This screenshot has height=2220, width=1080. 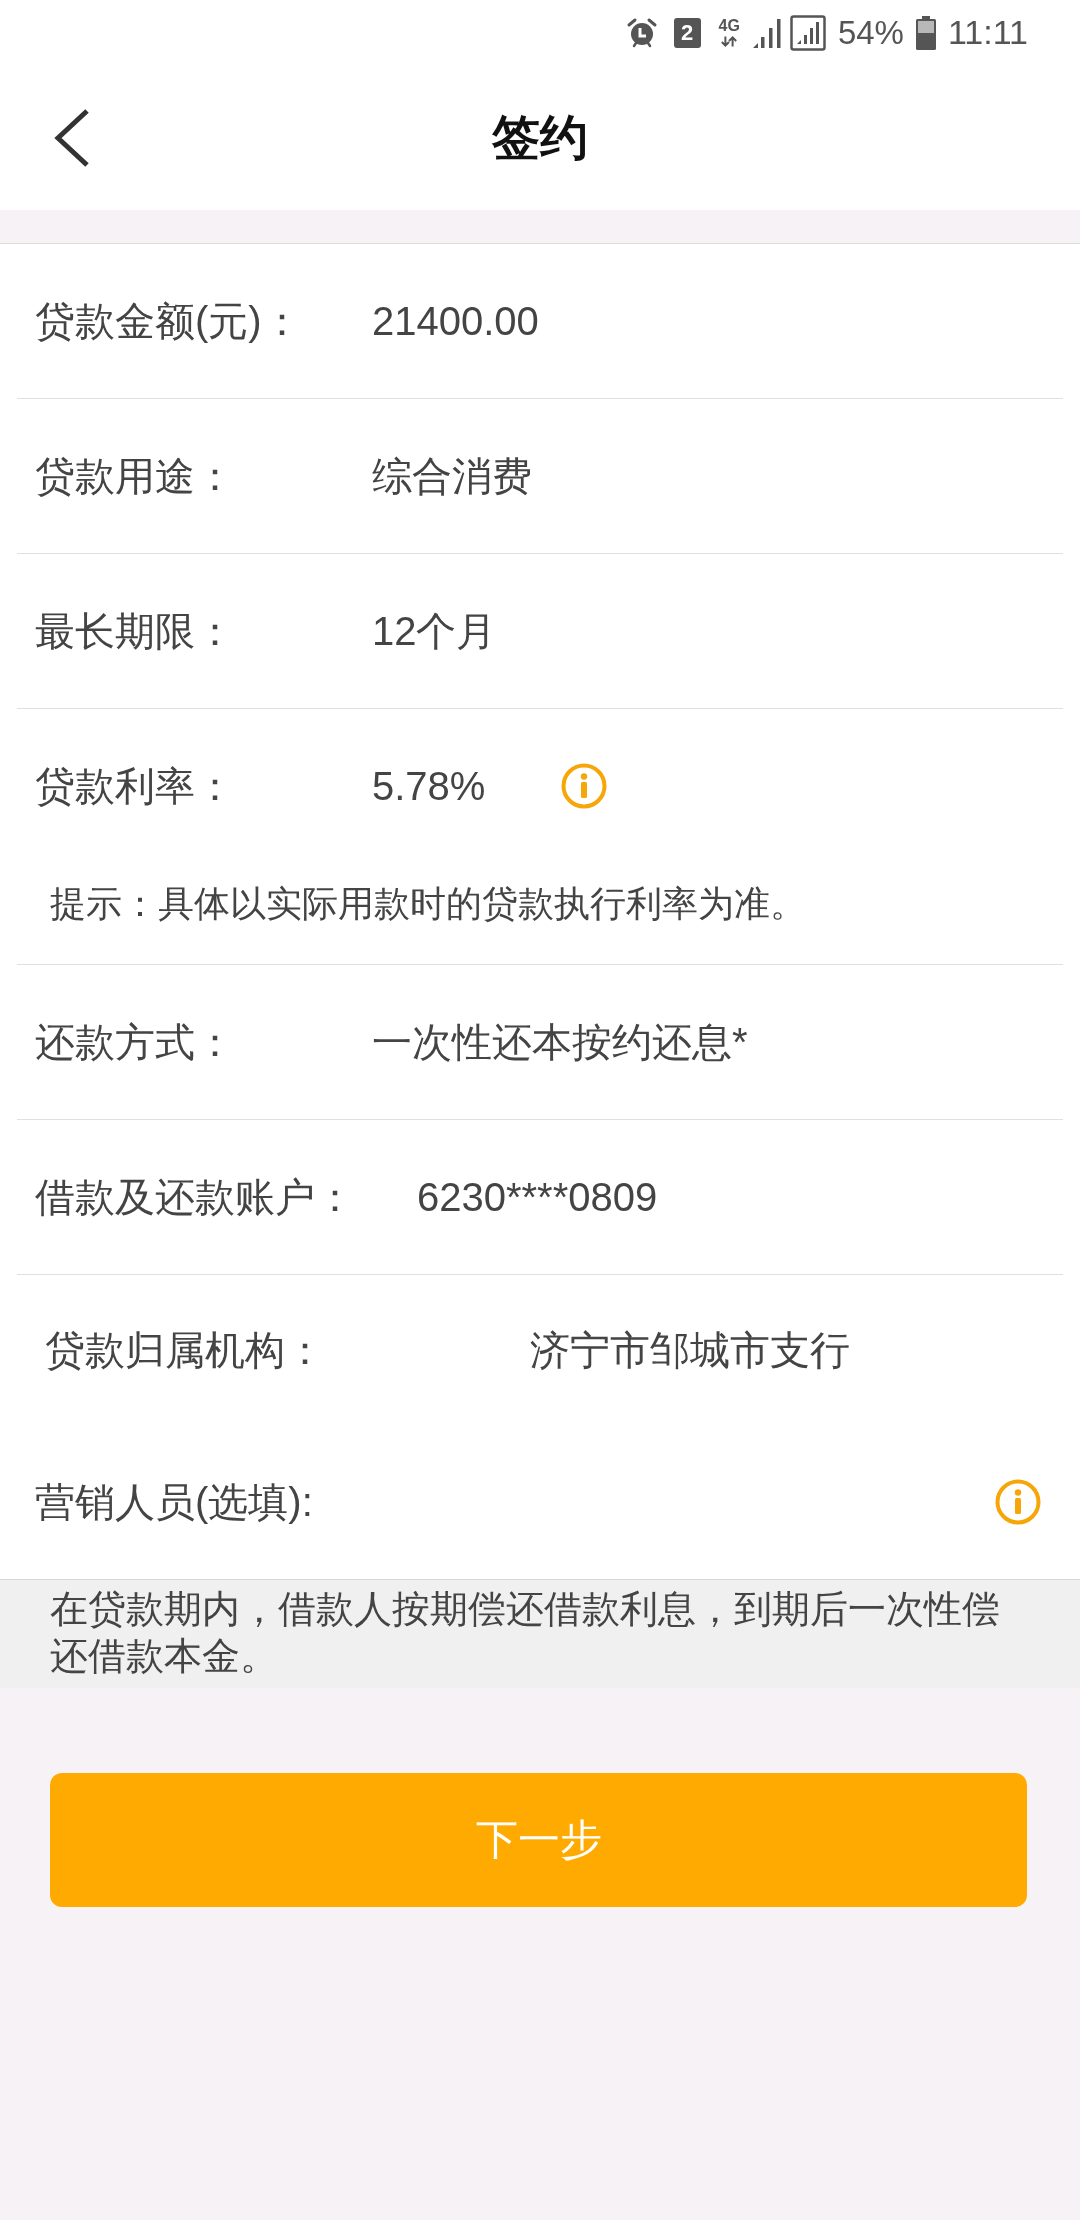 What do you see at coordinates (807, 32) in the screenshot?
I see `signal-boxed-icon` at bounding box center [807, 32].